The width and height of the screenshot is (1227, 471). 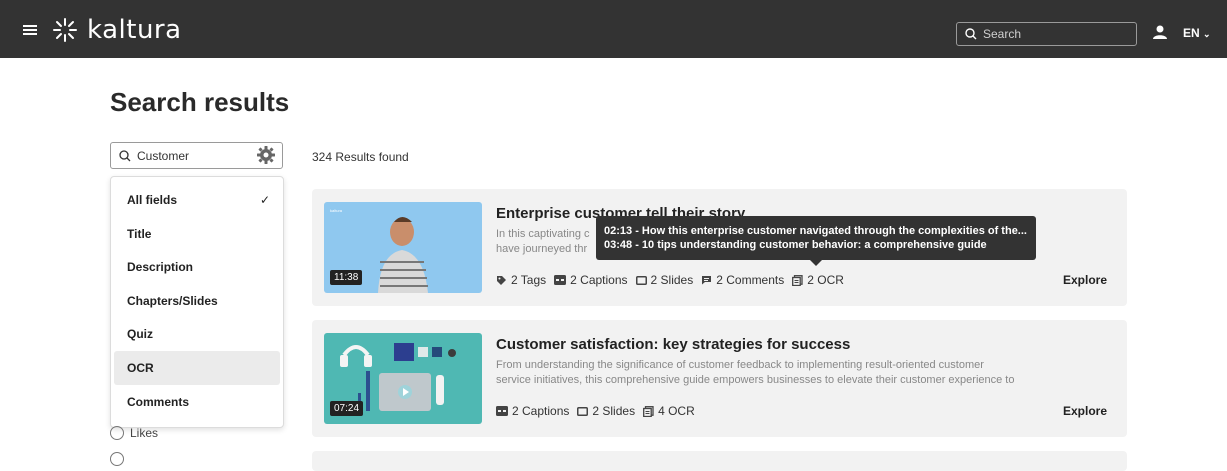 What do you see at coordinates (152, 200) in the screenshot?
I see `dropdown-item-label: All fields` at bounding box center [152, 200].